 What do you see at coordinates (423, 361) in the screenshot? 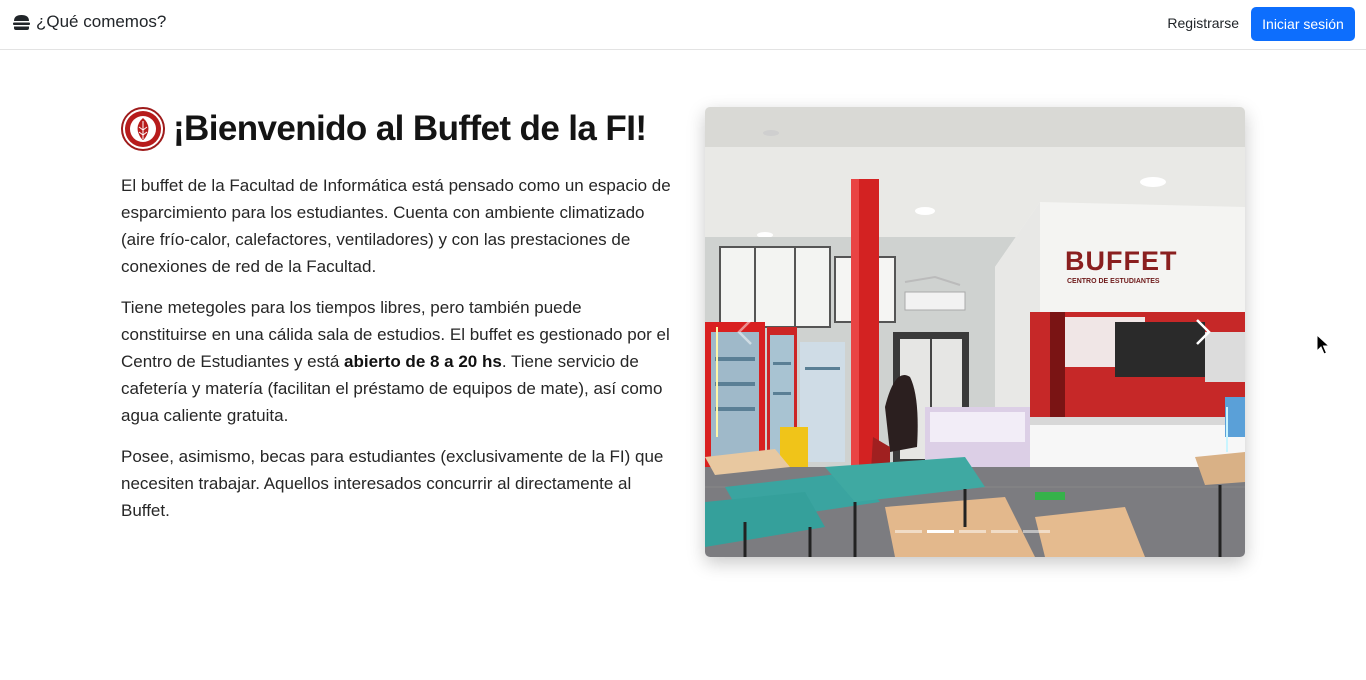
I see `opening-hours-text: abierto de 8 a 20 hs` at bounding box center [423, 361].